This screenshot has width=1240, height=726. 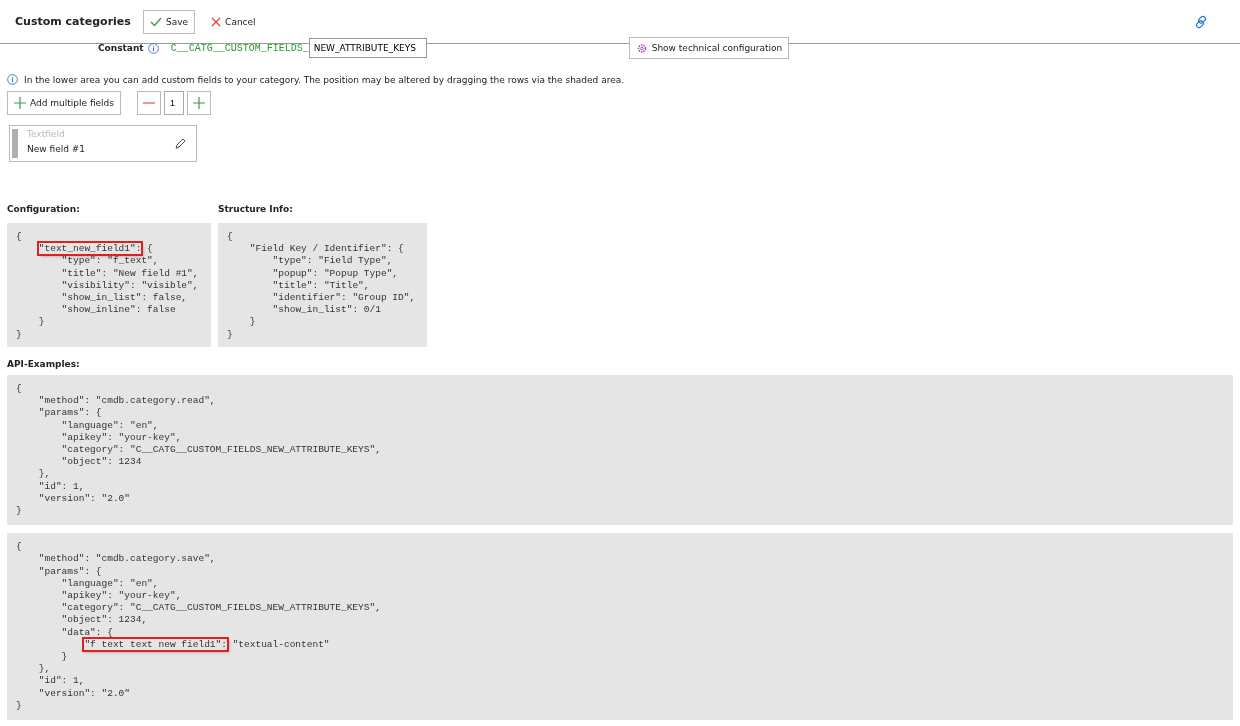 What do you see at coordinates (101, 462) in the screenshot?
I see `code-line: "object": 1234` at bounding box center [101, 462].